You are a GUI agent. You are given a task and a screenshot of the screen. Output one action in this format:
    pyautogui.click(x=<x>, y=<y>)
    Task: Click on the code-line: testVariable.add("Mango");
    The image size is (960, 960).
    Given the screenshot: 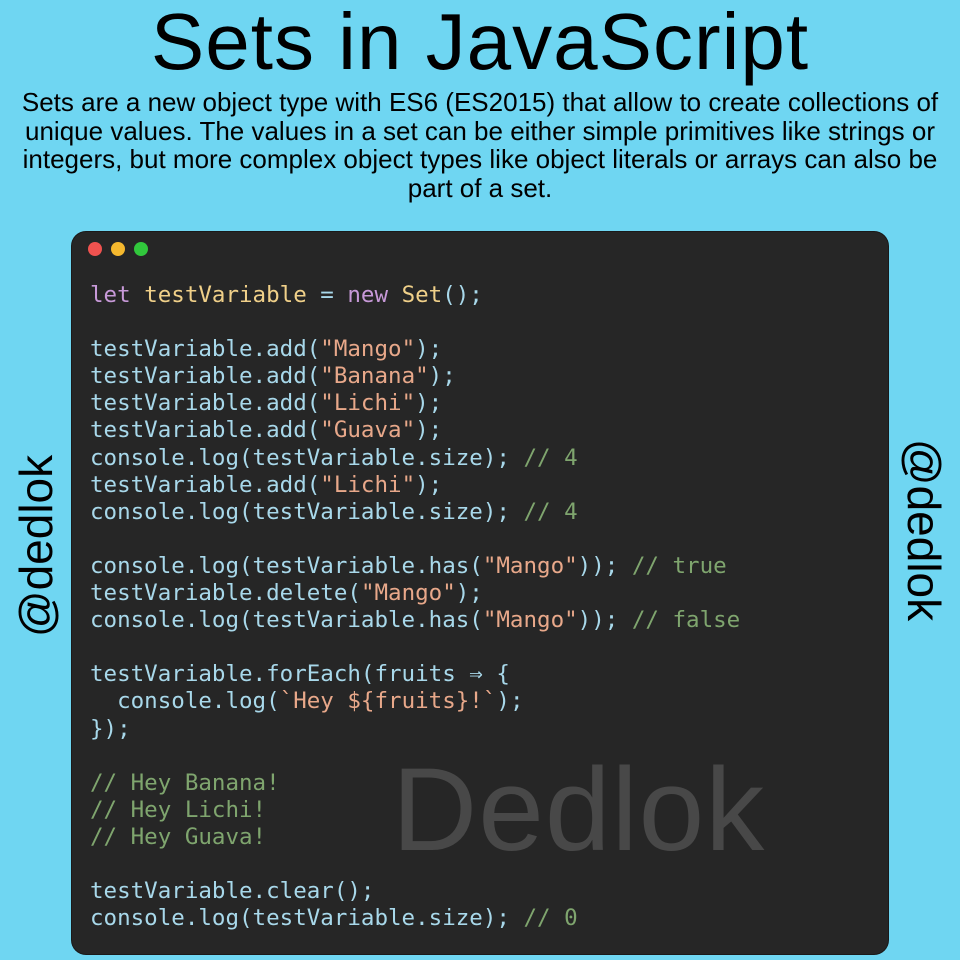 What is the action you would take?
    pyautogui.click(x=415, y=349)
    